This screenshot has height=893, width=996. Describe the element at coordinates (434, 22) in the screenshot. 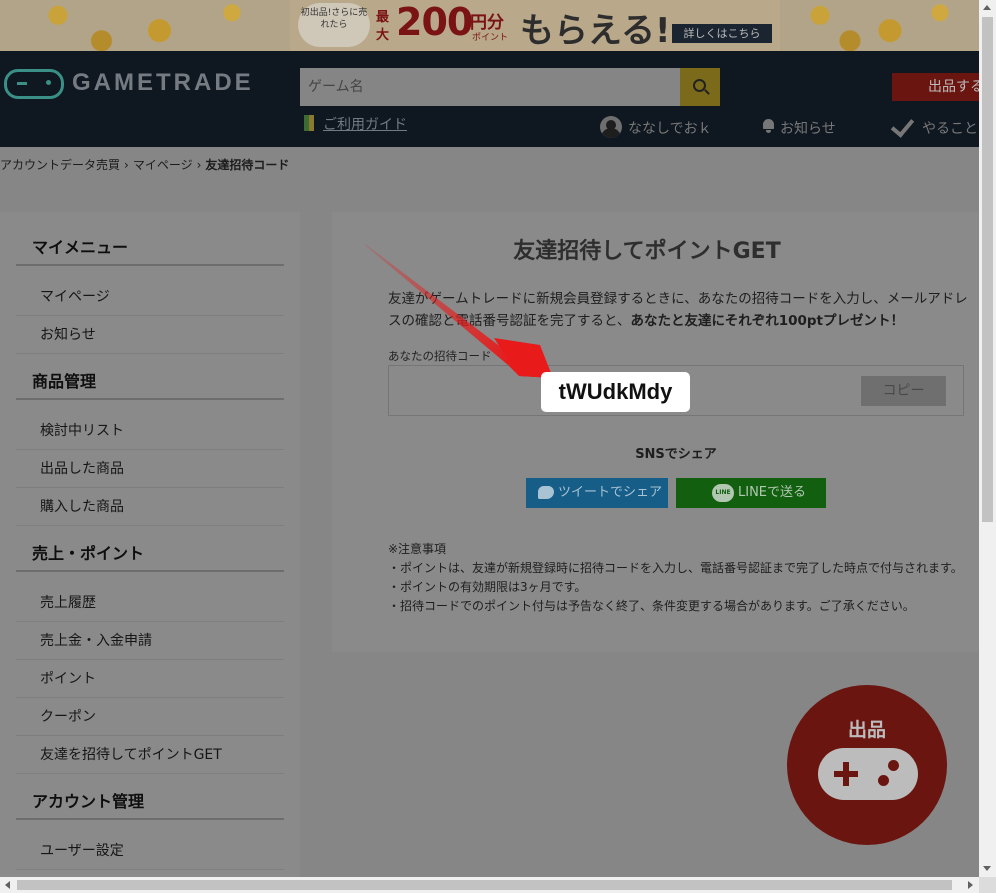

I see `banner-amount: 200` at that location.